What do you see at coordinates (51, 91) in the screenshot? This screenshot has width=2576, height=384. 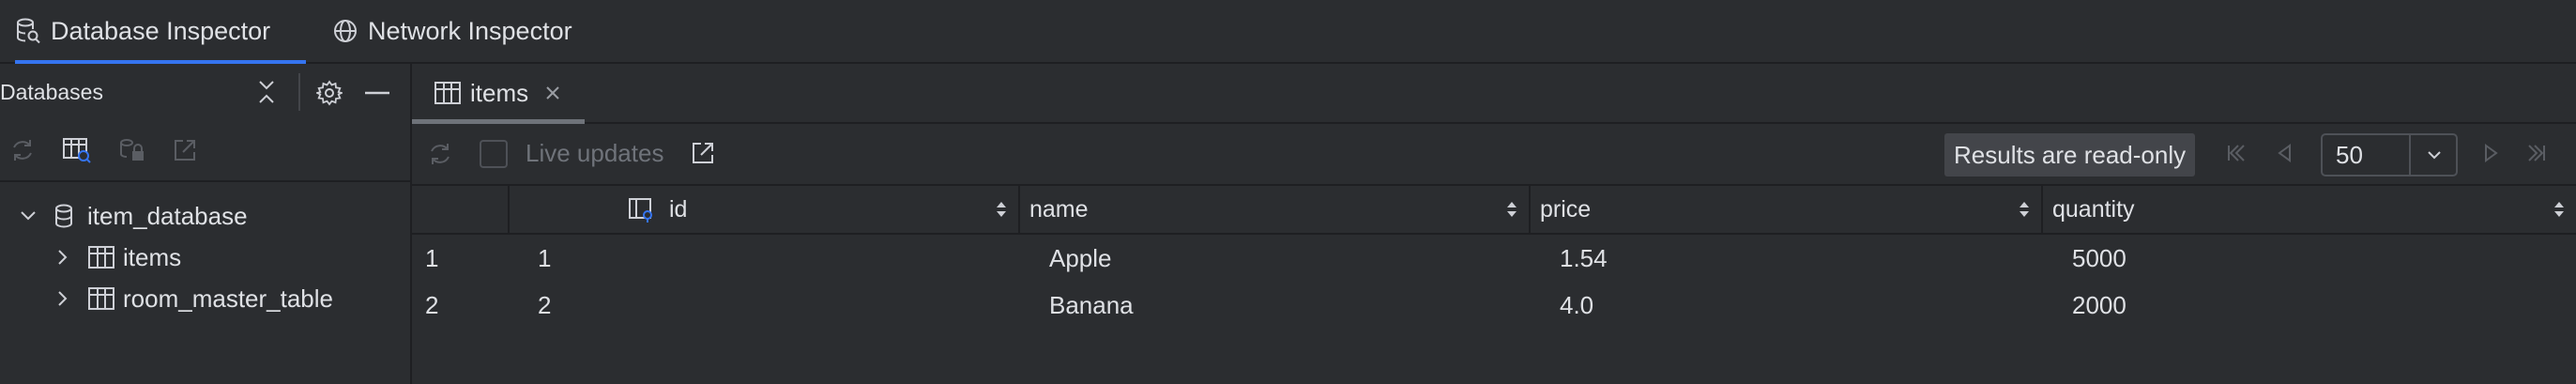 I see `panel-title: Databases` at bounding box center [51, 91].